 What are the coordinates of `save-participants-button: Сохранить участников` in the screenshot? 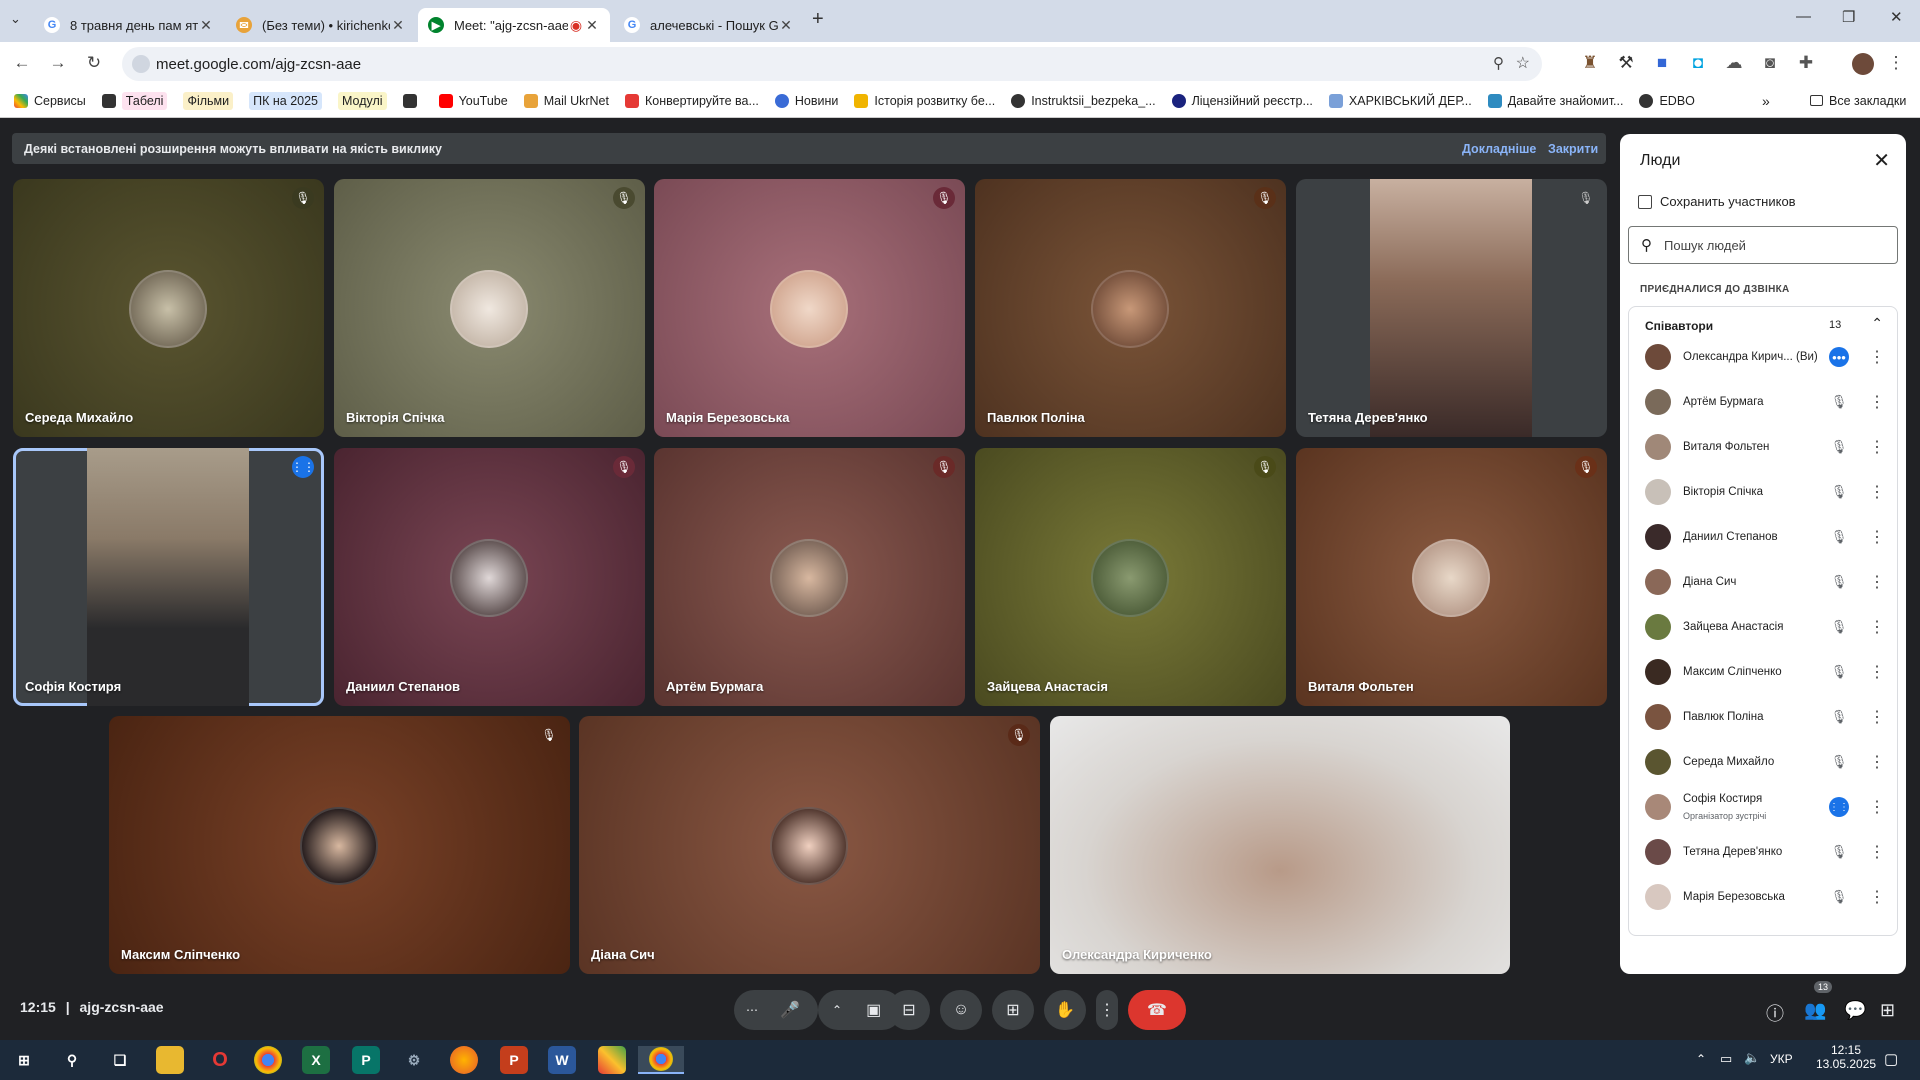 It's located at (1717, 201).